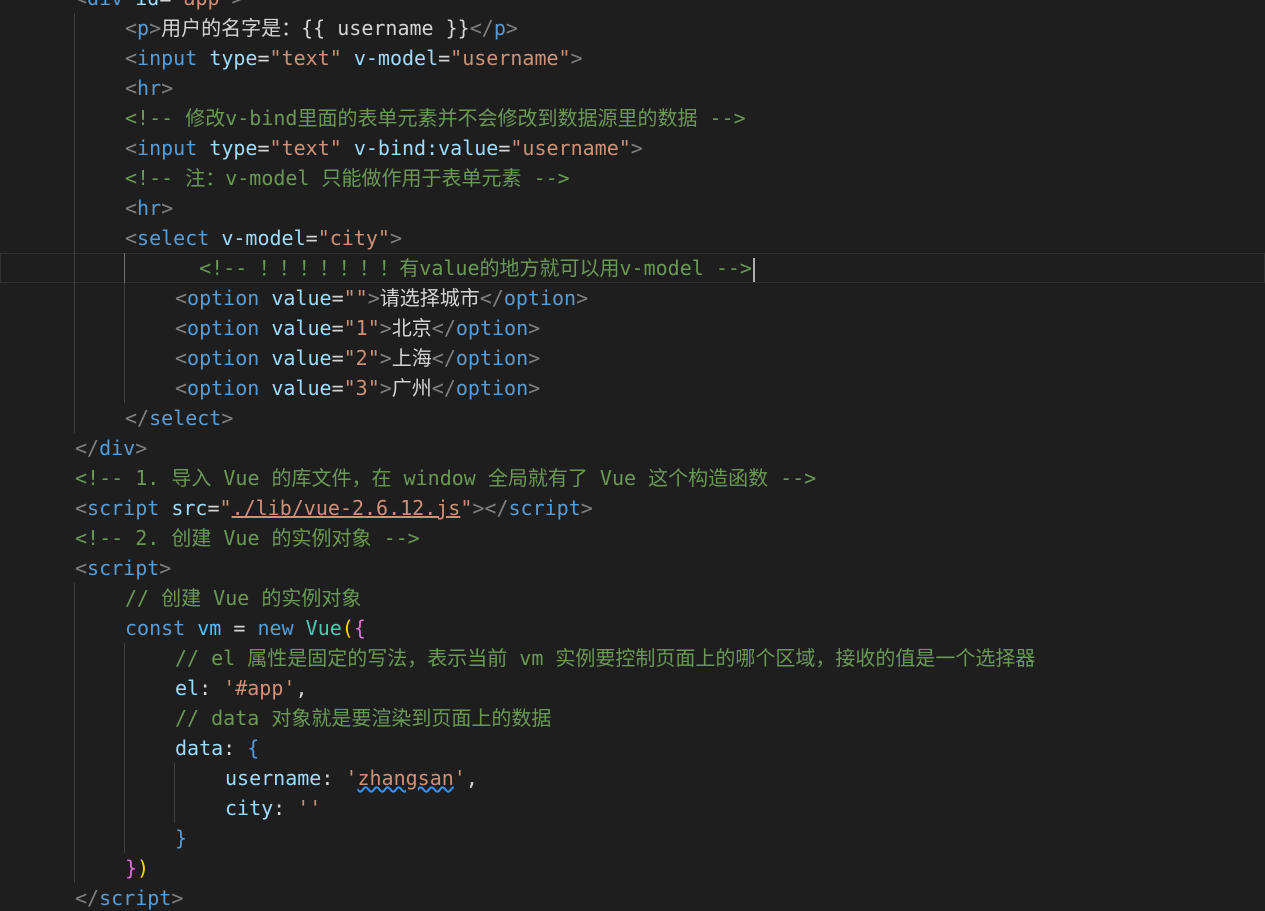 Image resolution: width=1265 pixels, height=911 pixels. What do you see at coordinates (147, 5) in the screenshot?
I see `code-token: id` at bounding box center [147, 5].